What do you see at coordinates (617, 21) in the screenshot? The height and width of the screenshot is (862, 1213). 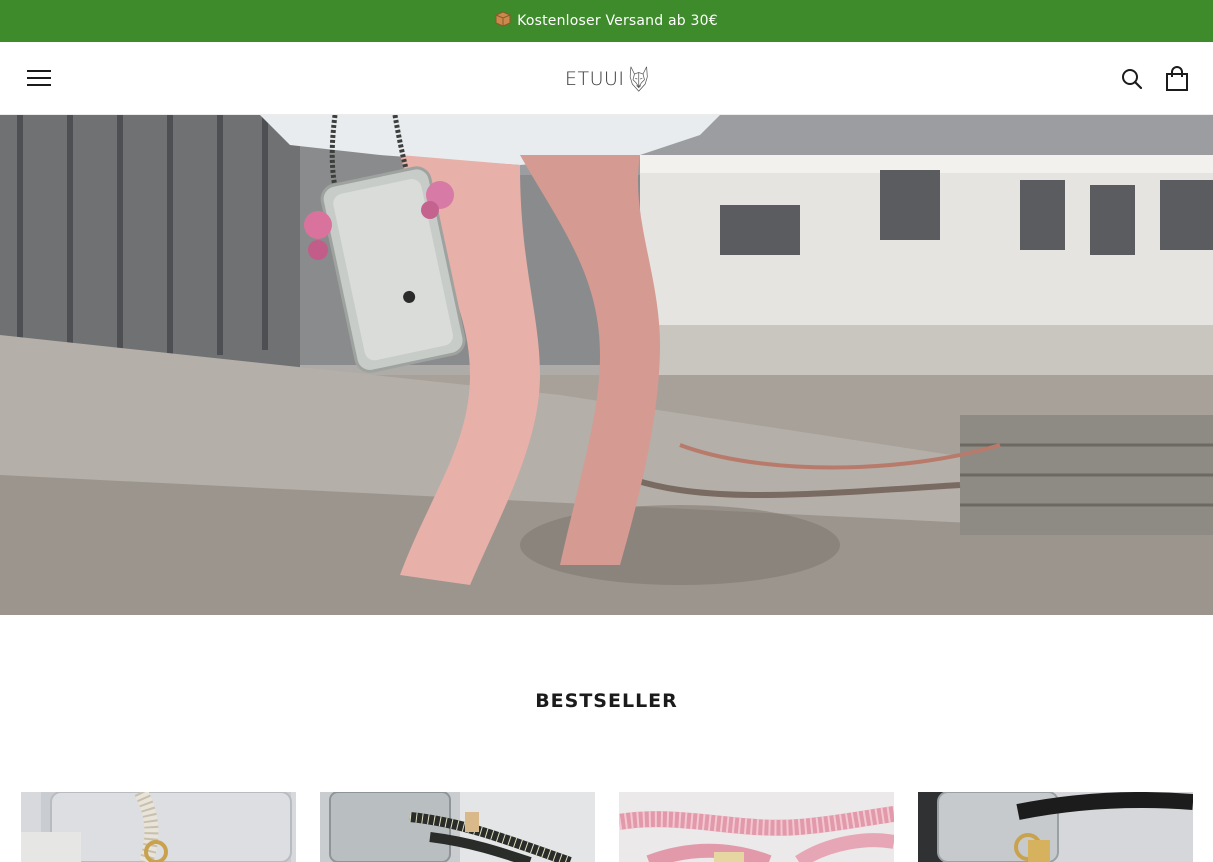 I see `announcement-text: Kostenloser Versand ab 30€` at bounding box center [617, 21].